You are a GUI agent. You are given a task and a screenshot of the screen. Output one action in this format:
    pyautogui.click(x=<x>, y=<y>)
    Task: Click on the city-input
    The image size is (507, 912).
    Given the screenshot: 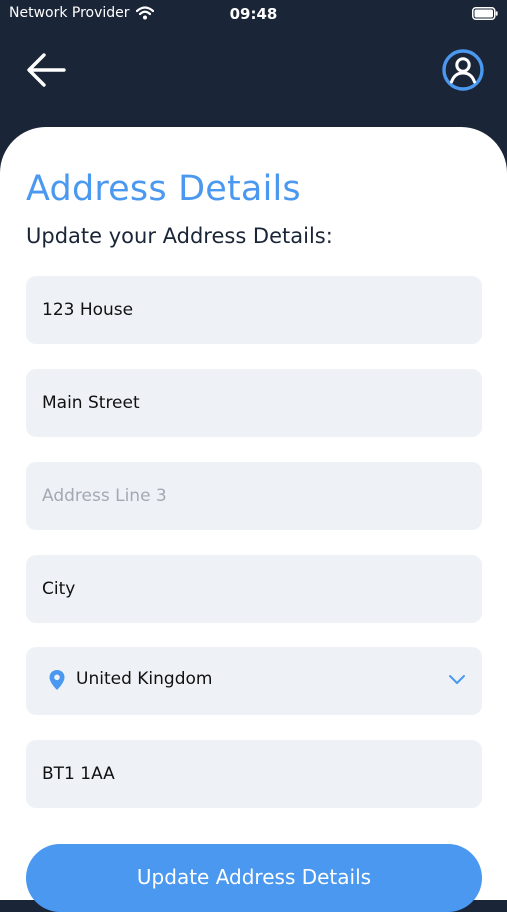 What is the action you would take?
    pyautogui.click(x=254, y=589)
    